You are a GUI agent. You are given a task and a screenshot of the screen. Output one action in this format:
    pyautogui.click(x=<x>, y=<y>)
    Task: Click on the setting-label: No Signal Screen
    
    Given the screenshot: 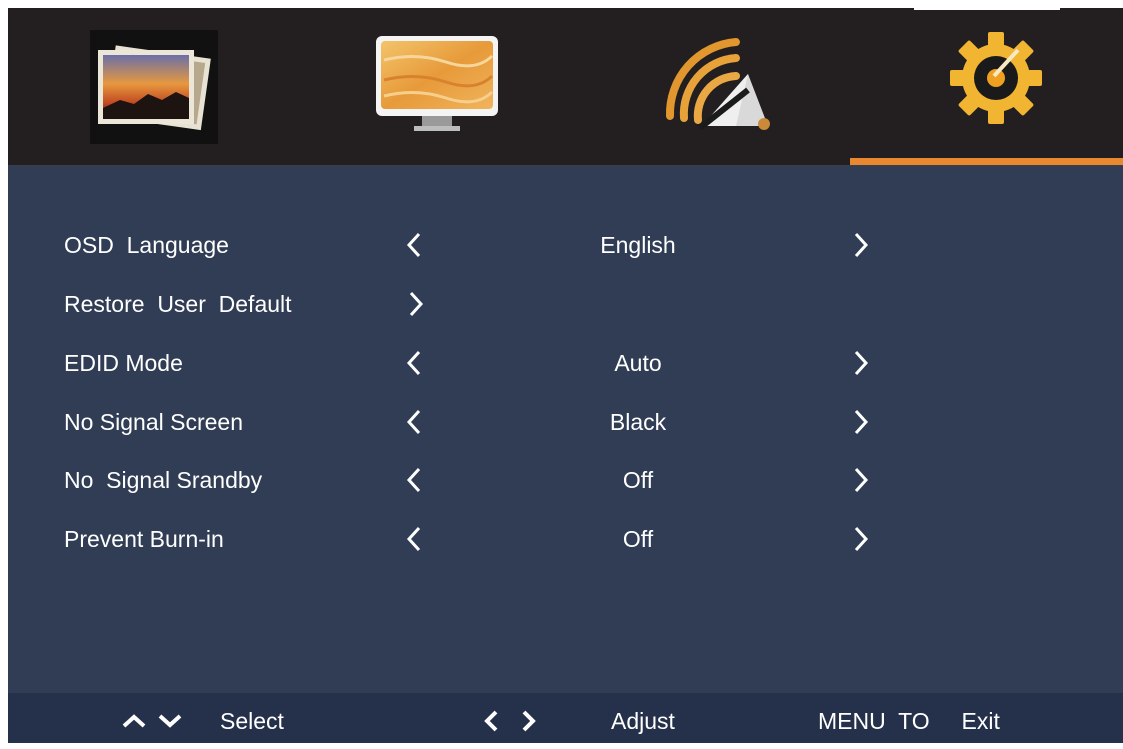 What is the action you would take?
    pyautogui.click(x=153, y=422)
    